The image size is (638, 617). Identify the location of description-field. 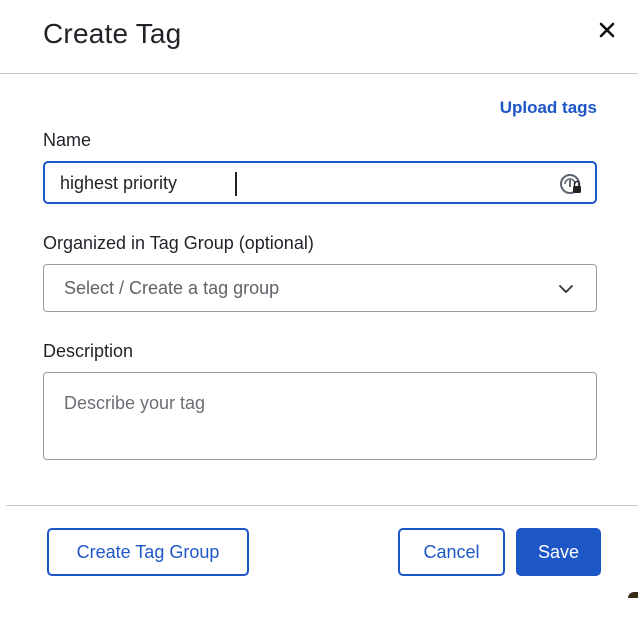
(320, 416).